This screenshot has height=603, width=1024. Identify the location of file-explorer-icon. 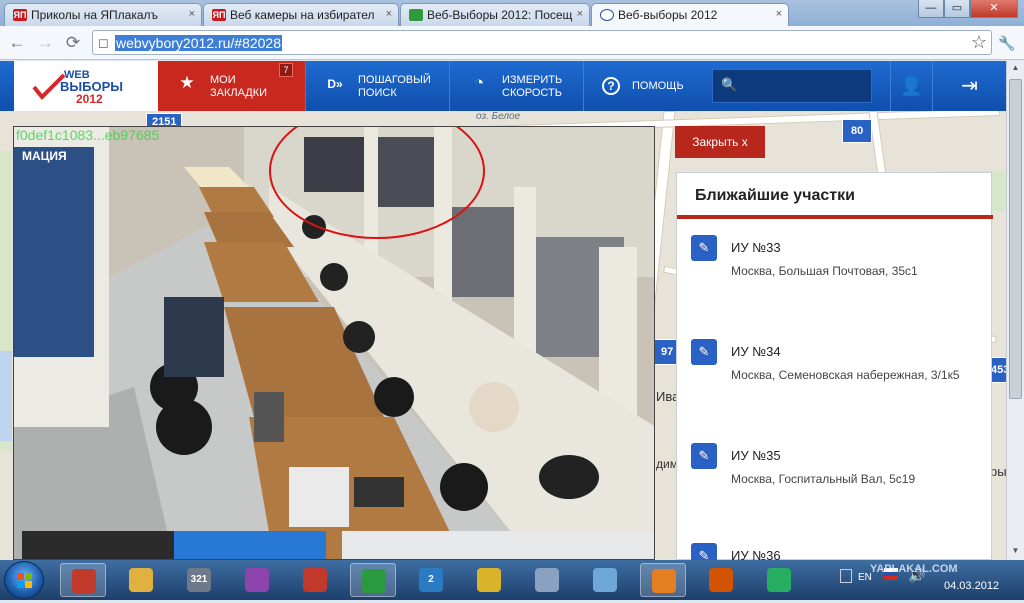
(141, 580).